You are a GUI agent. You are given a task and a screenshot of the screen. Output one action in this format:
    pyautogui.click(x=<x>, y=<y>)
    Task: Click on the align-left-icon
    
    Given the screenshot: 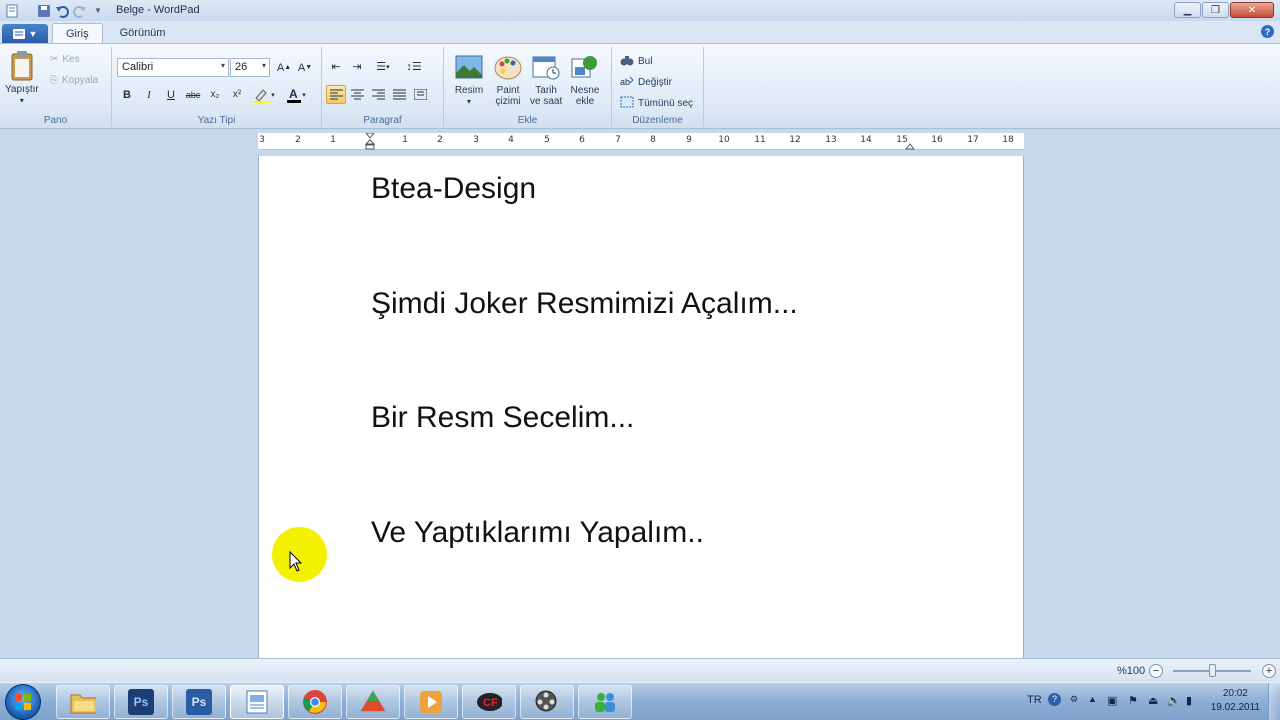 What is the action you would take?
    pyautogui.click(x=336, y=94)
    